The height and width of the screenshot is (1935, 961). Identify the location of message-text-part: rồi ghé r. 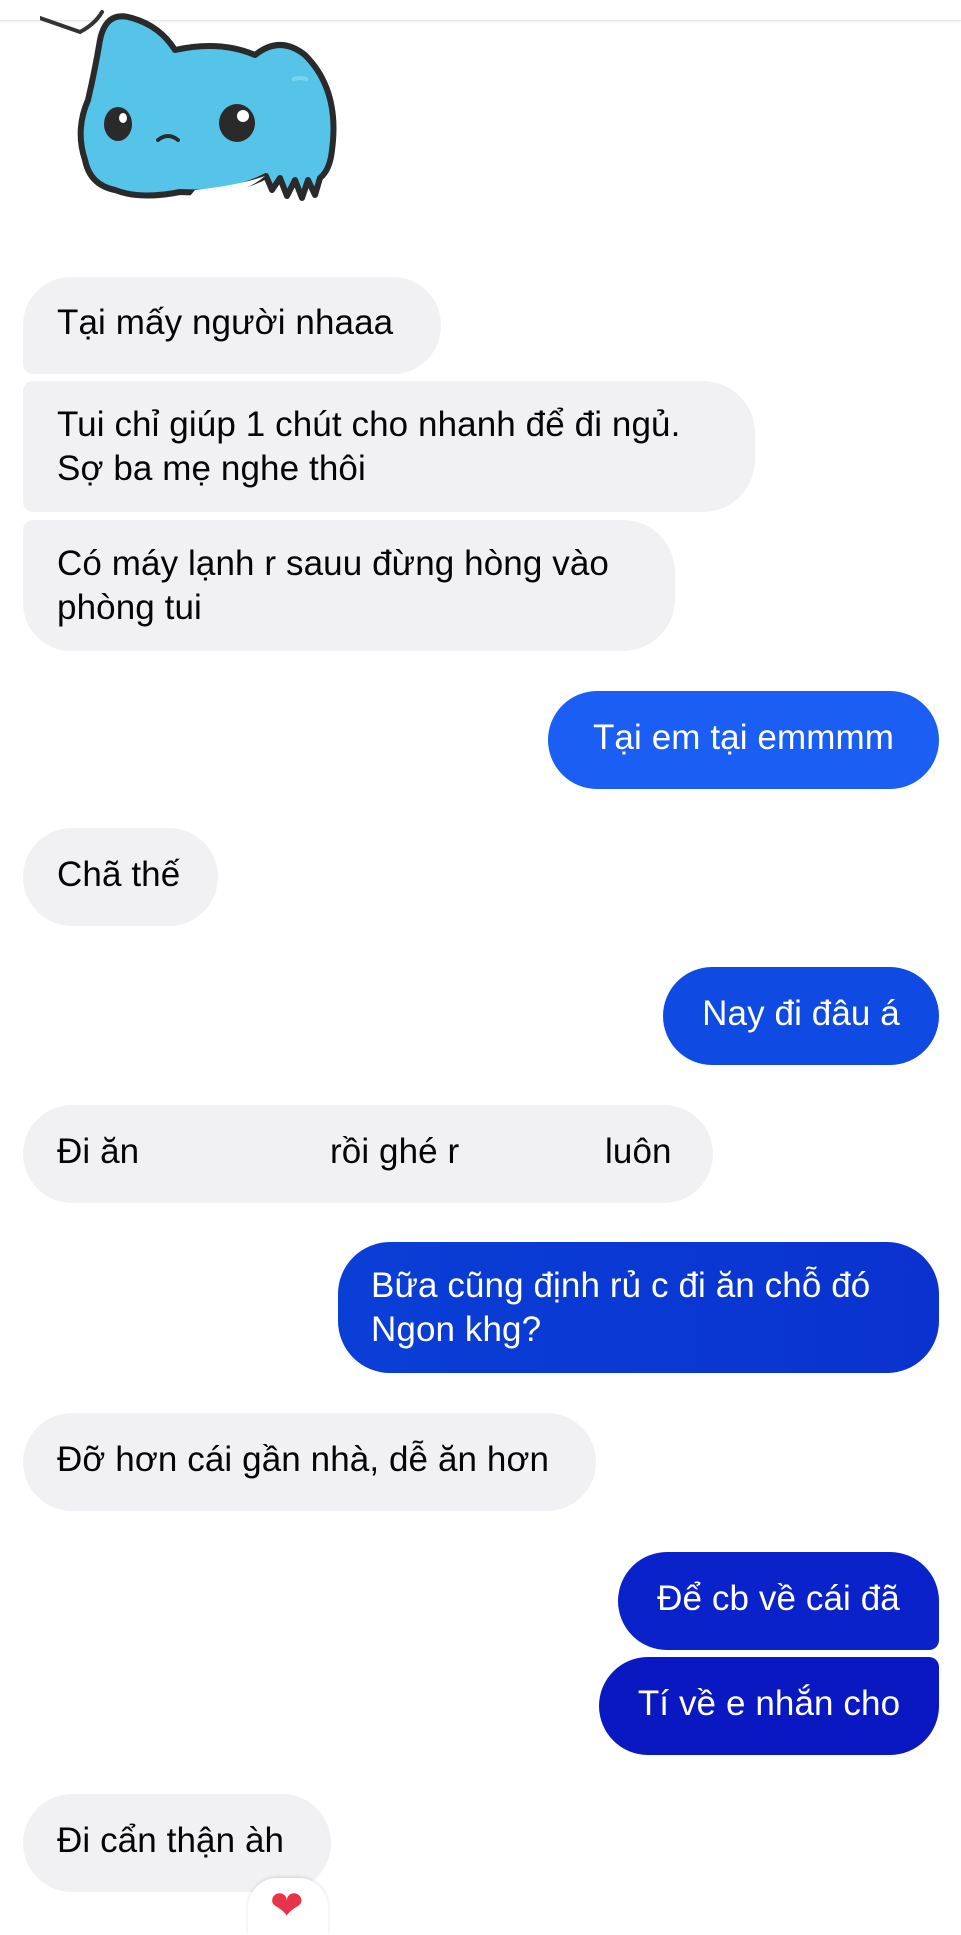
(395, 1151).